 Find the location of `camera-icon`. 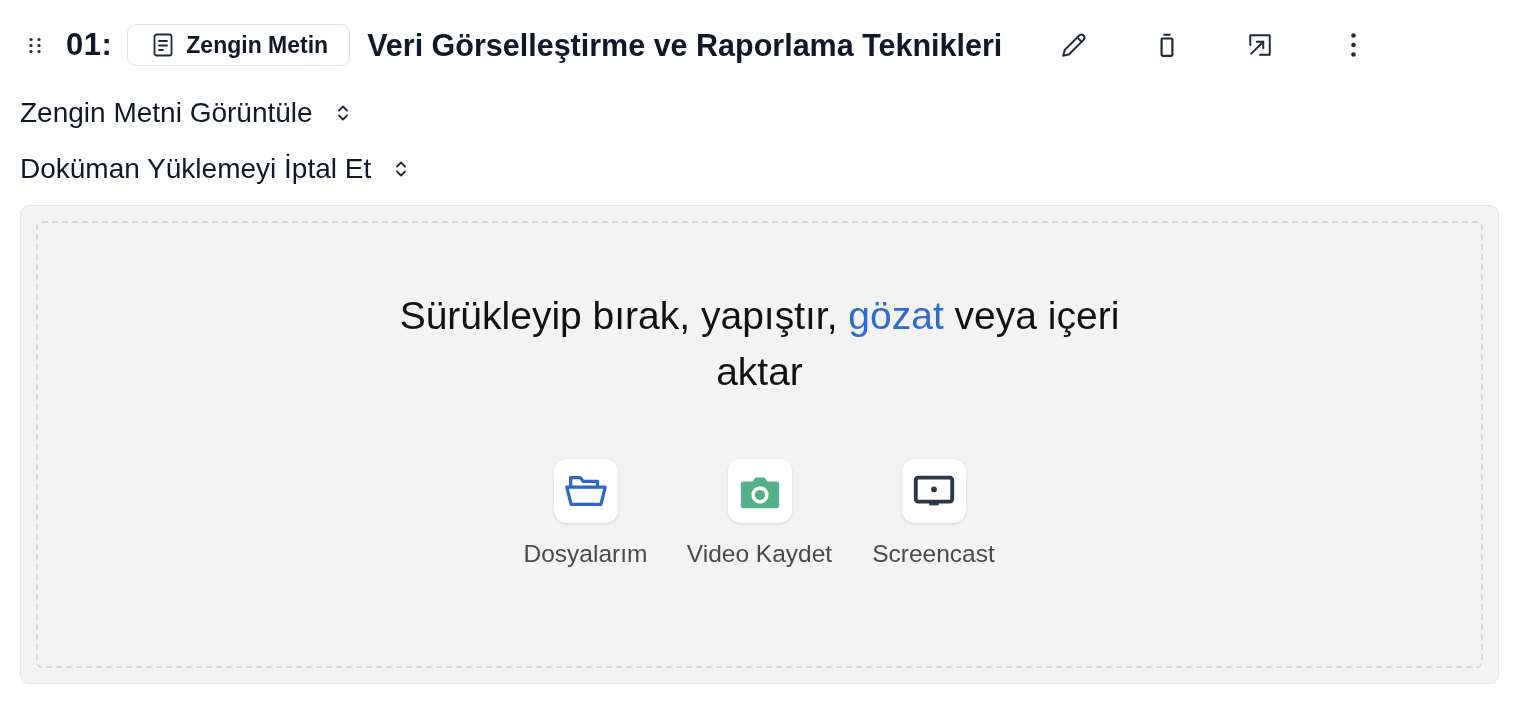

camera-icon is located at coordinates (759, 491).